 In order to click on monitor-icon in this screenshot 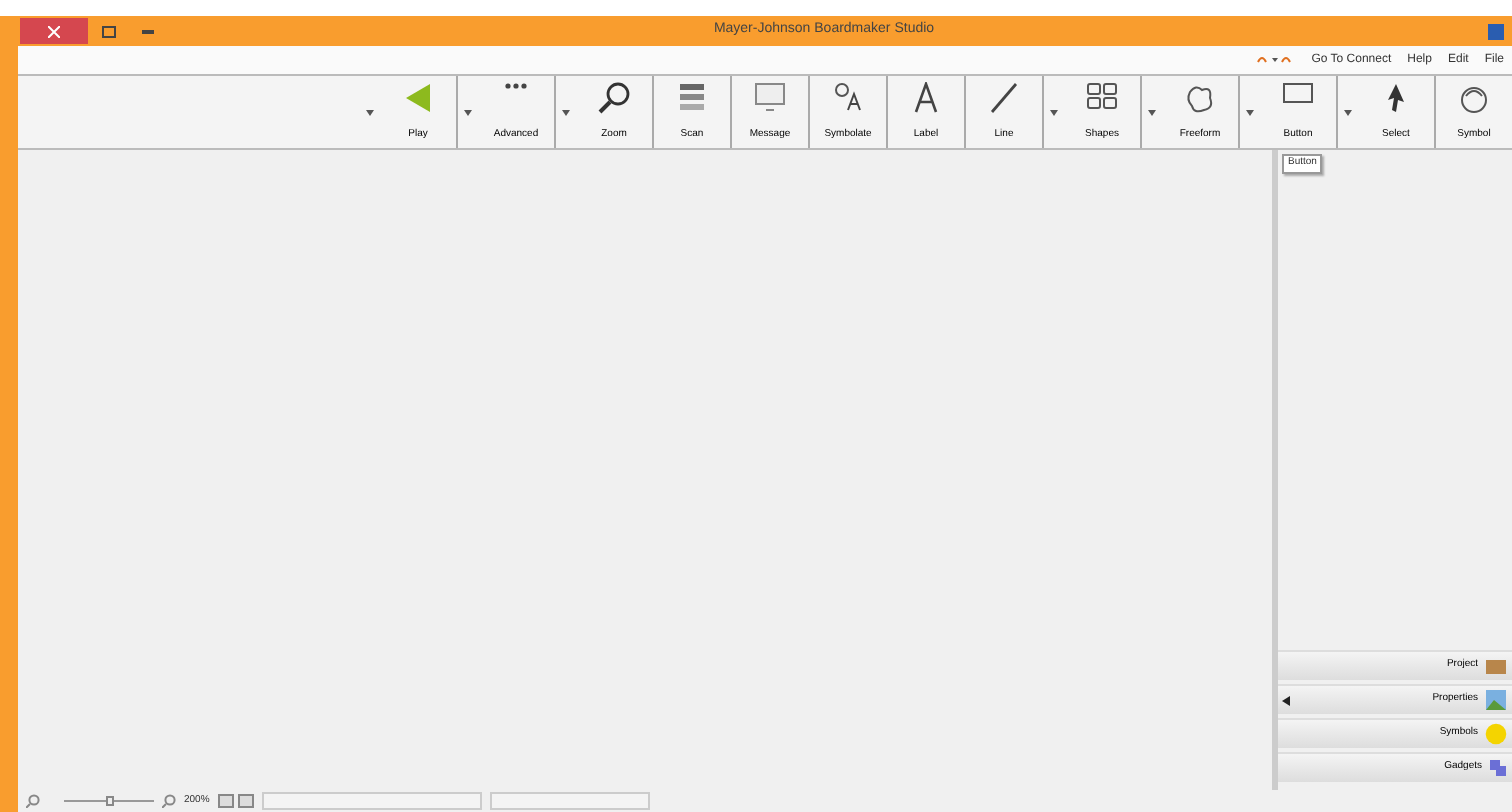, I will do `click(770, 97)`.